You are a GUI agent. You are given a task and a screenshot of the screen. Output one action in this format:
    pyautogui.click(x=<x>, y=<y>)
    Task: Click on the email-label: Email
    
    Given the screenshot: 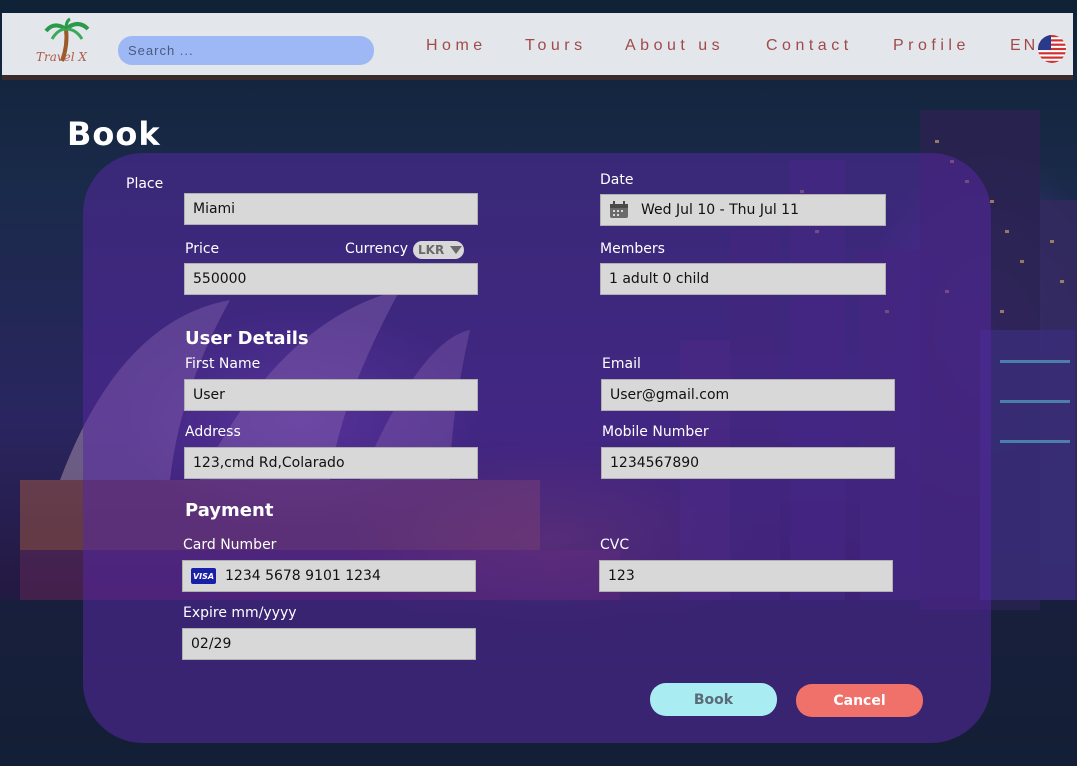 What is the action you would take?
    pyautogui.click(x=621, y=364)
    